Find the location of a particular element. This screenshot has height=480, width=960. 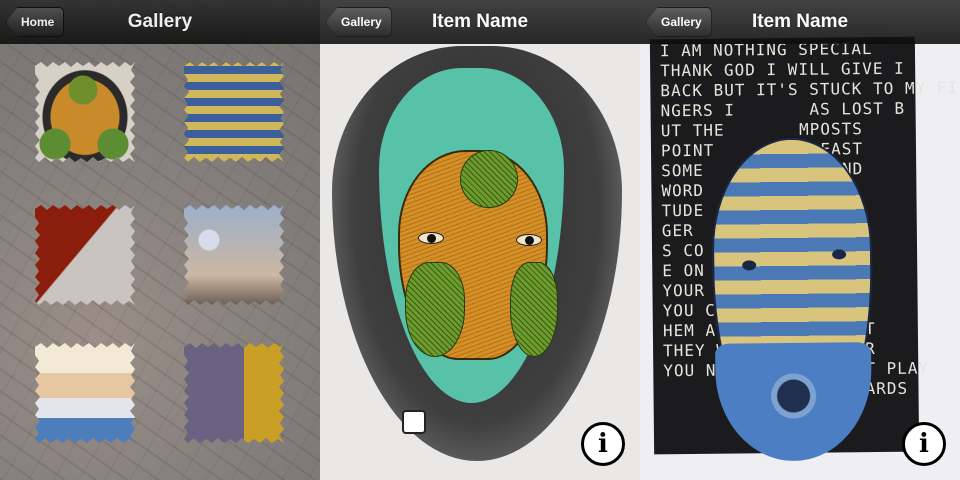

artwork-right-eye is located at coordinates (529, 240).